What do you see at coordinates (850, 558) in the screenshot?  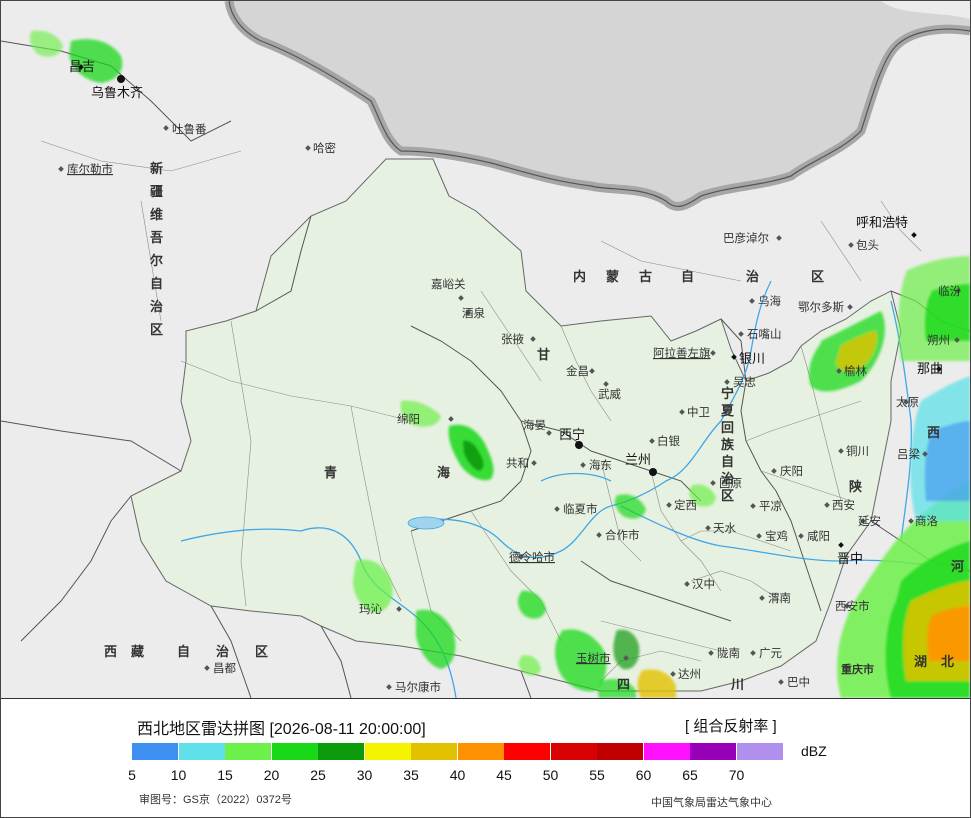 I see `city-name: 晋中` at bounding box center [850, 558].